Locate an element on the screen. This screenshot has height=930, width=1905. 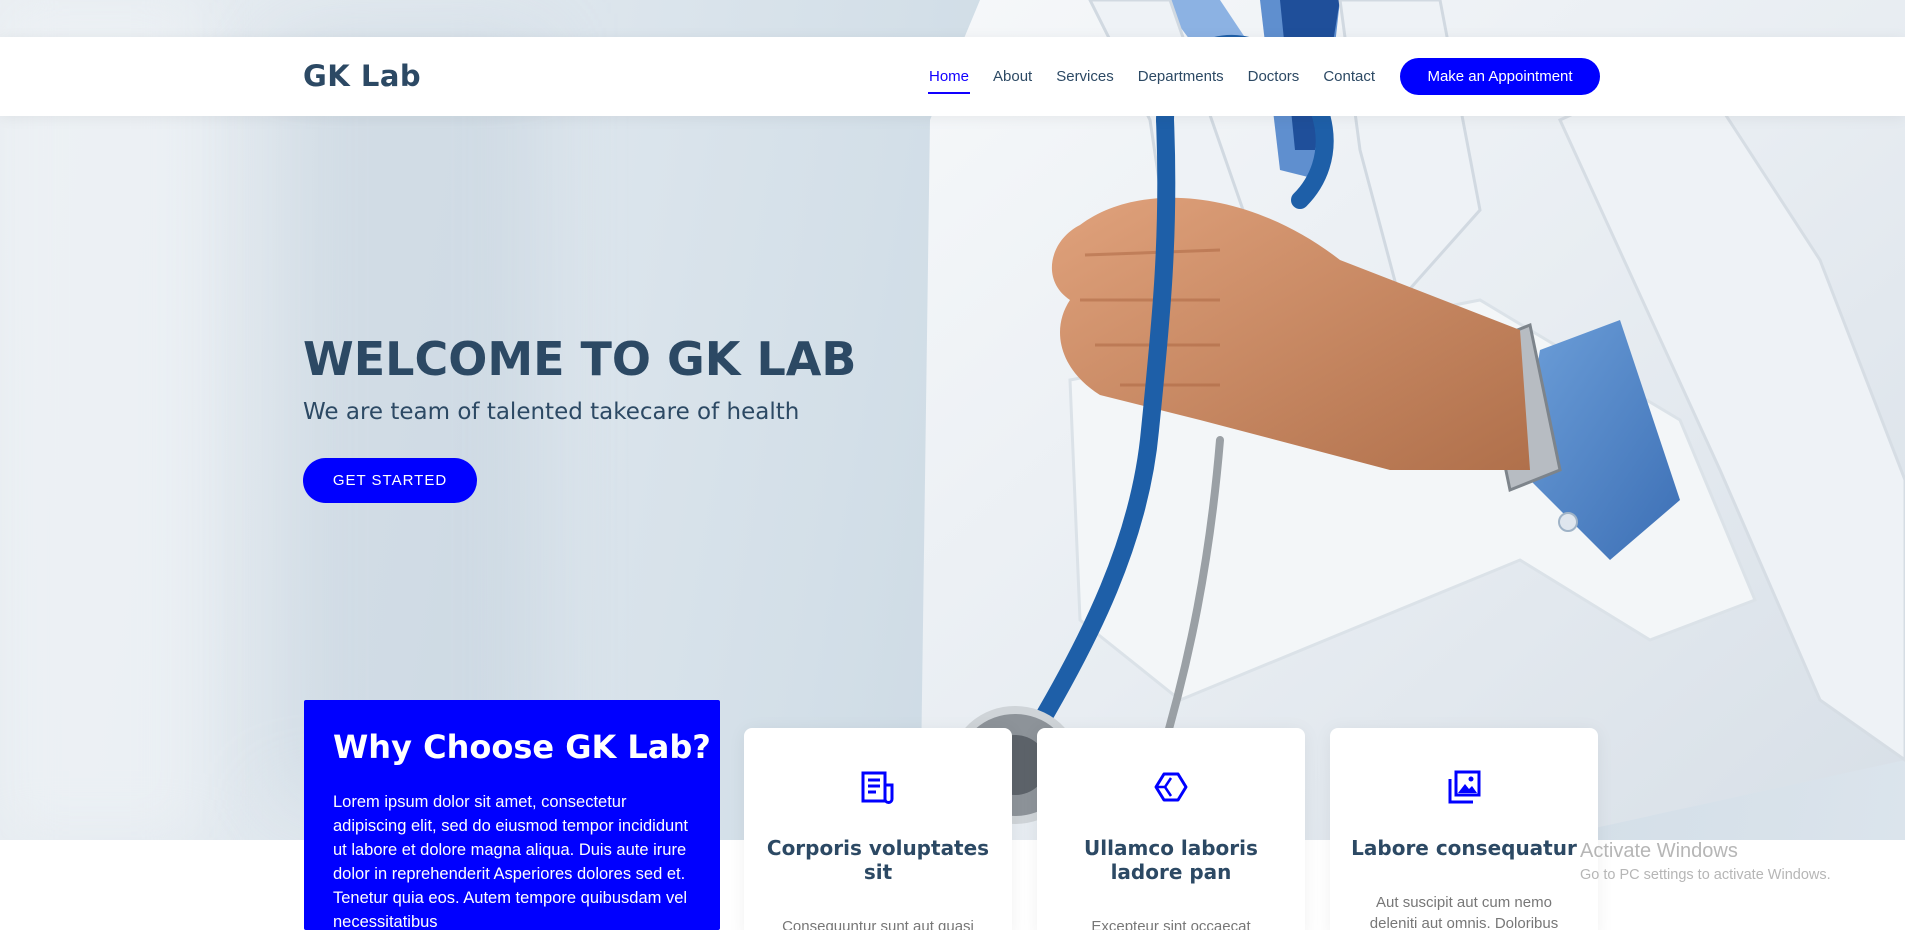
cube-icon is located at coordinates (1171, 787).